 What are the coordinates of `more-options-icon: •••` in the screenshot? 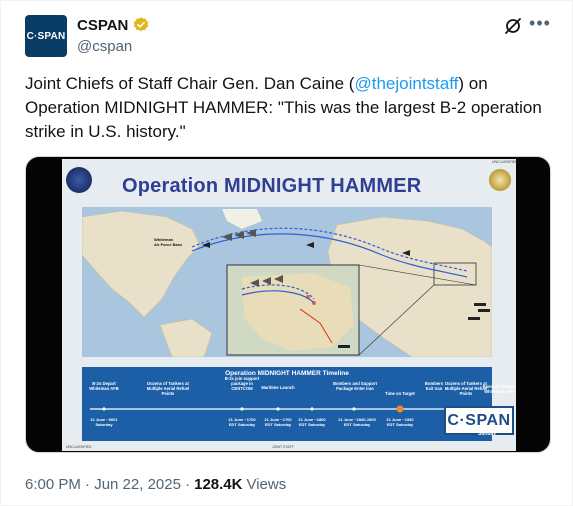 It's located at (540, 25).